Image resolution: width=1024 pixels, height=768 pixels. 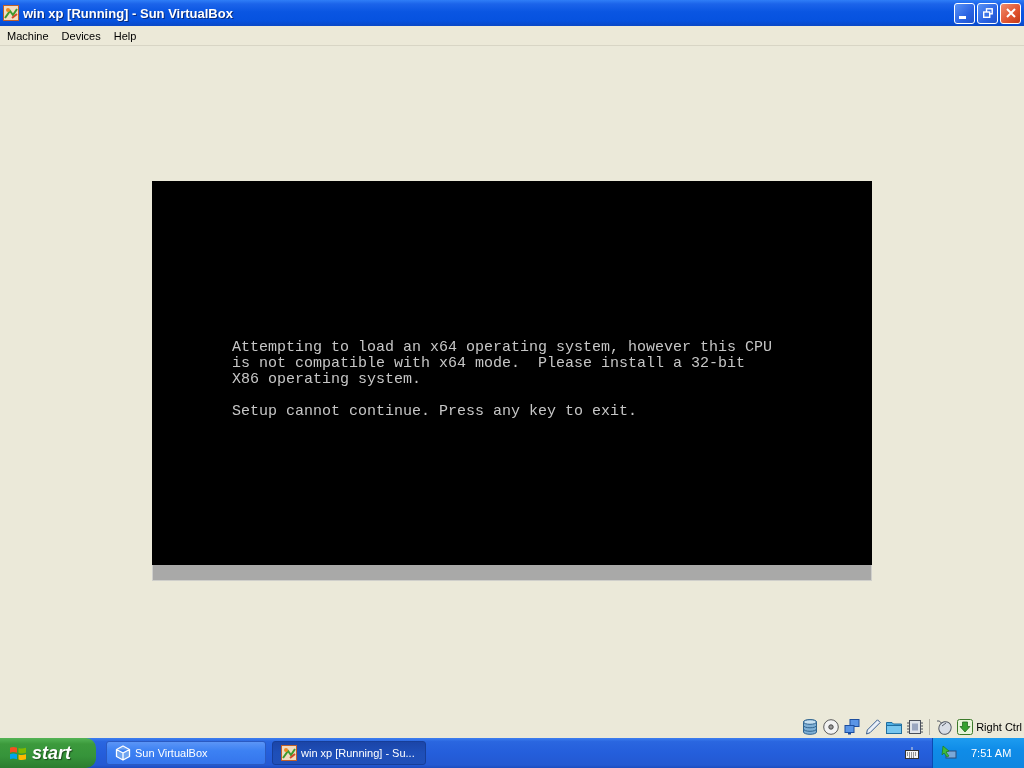 What do you see at coordinates (81, 35) in the screenshot?
I see `menu-item: Devices` at bounding box center [81, 35].